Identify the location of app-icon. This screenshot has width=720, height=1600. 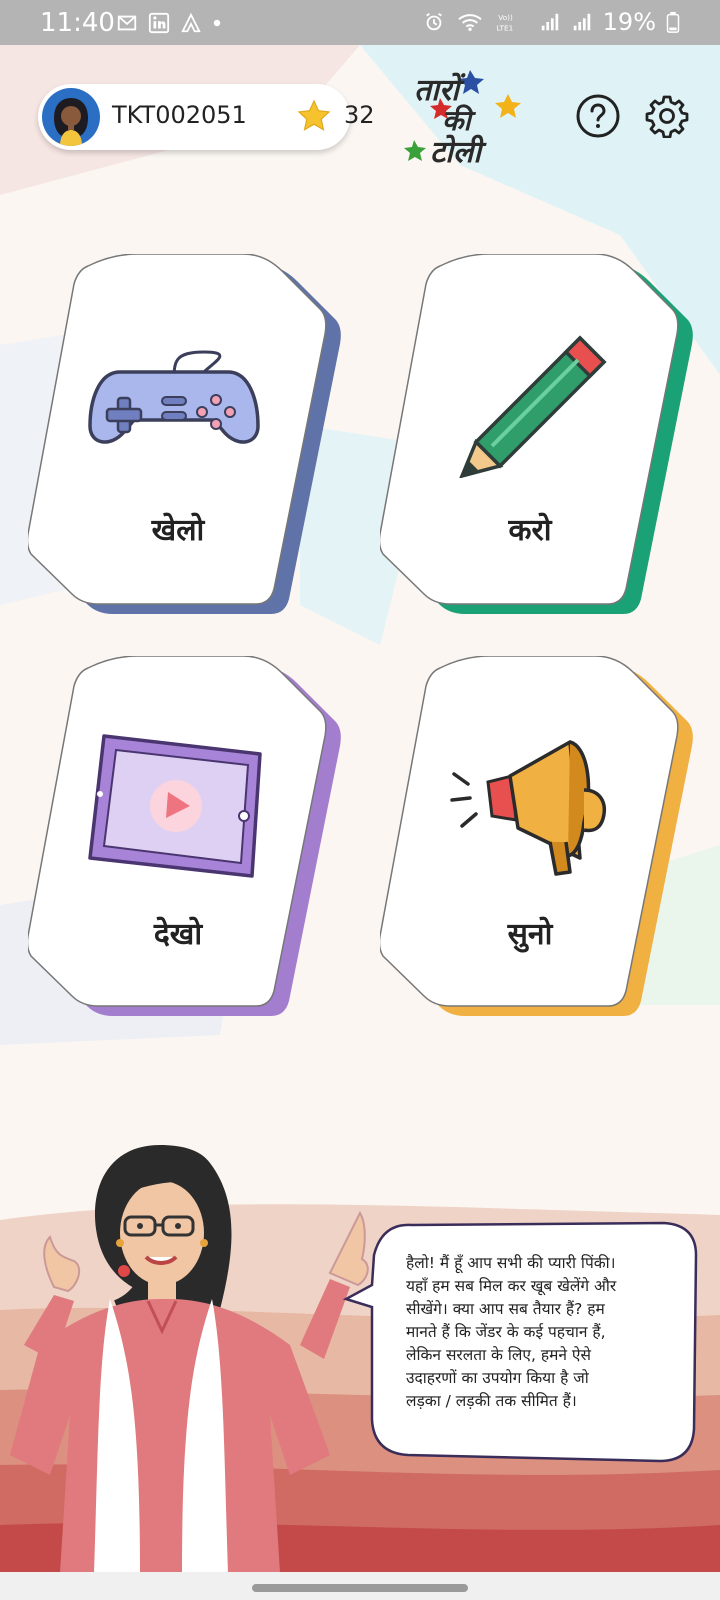
(191, 22).